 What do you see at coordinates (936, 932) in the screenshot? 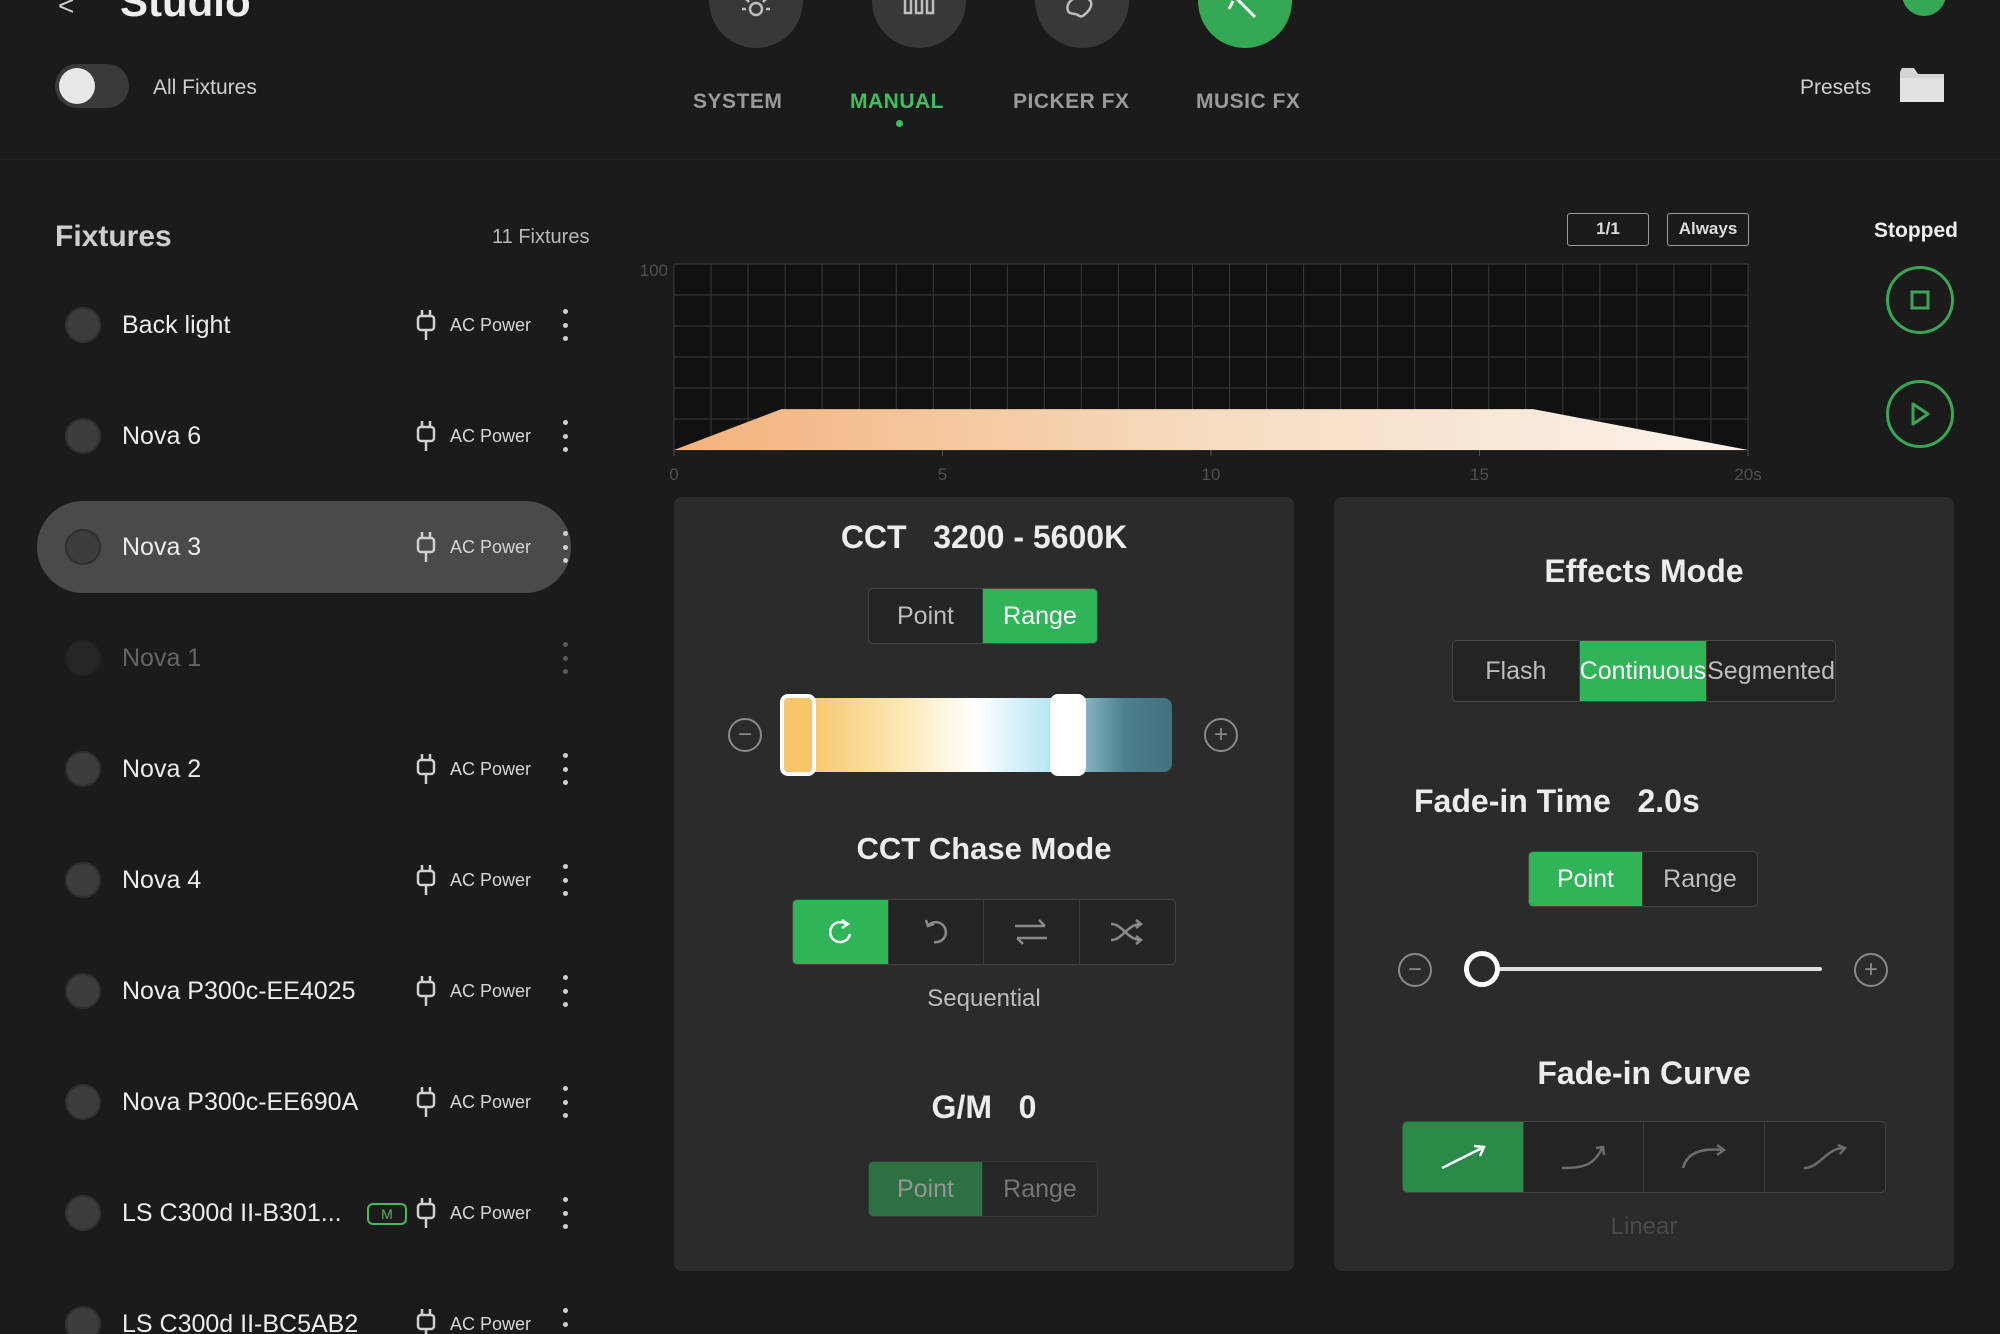
I see `reverse-icon` at bounding box center [936, 932].